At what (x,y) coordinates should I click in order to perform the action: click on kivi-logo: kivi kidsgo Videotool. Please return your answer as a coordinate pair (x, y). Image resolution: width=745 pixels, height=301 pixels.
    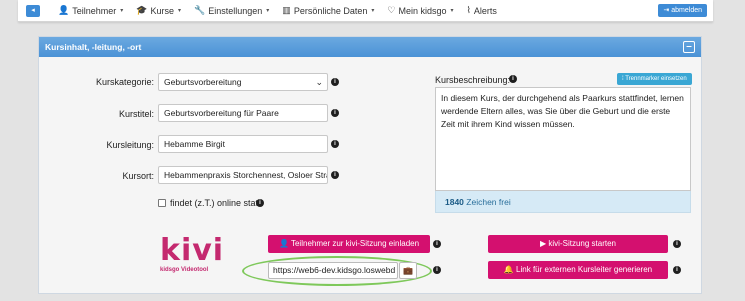
    Looking at the image, I should click on (195, 259).